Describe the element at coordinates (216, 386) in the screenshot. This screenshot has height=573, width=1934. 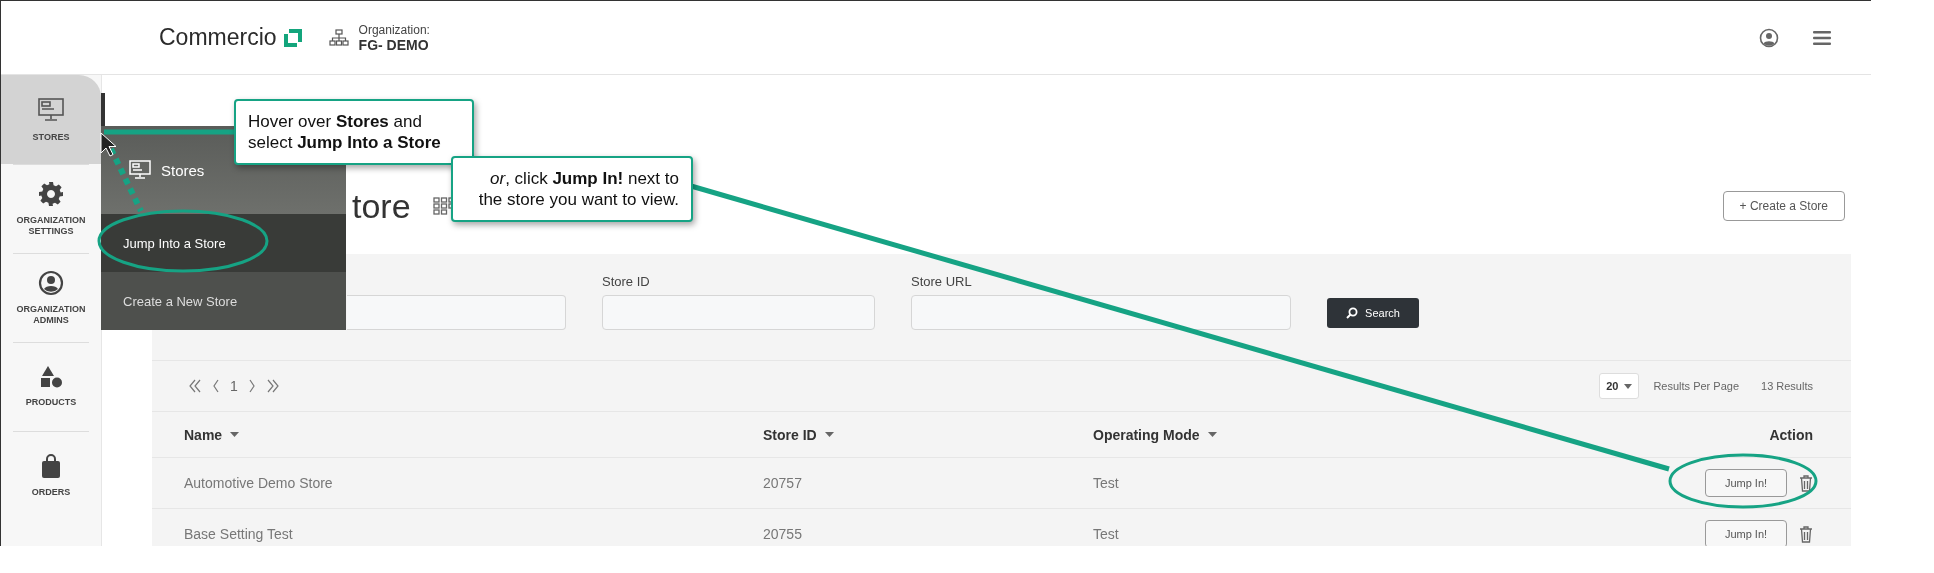
I see `previous-page-icon` at that location.